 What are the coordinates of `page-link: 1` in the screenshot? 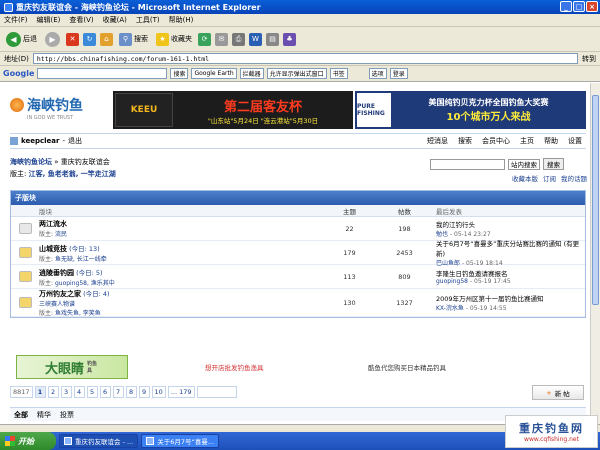 It's located at (40, 392).